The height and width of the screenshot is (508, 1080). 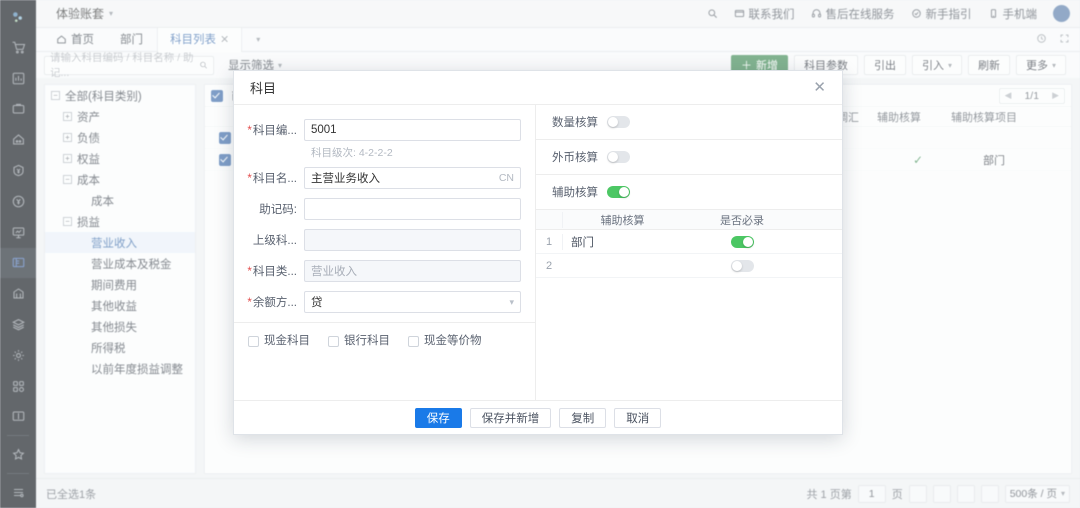 I want to click on aux-column-name: 辅助核算, so click(x=622, y=219).